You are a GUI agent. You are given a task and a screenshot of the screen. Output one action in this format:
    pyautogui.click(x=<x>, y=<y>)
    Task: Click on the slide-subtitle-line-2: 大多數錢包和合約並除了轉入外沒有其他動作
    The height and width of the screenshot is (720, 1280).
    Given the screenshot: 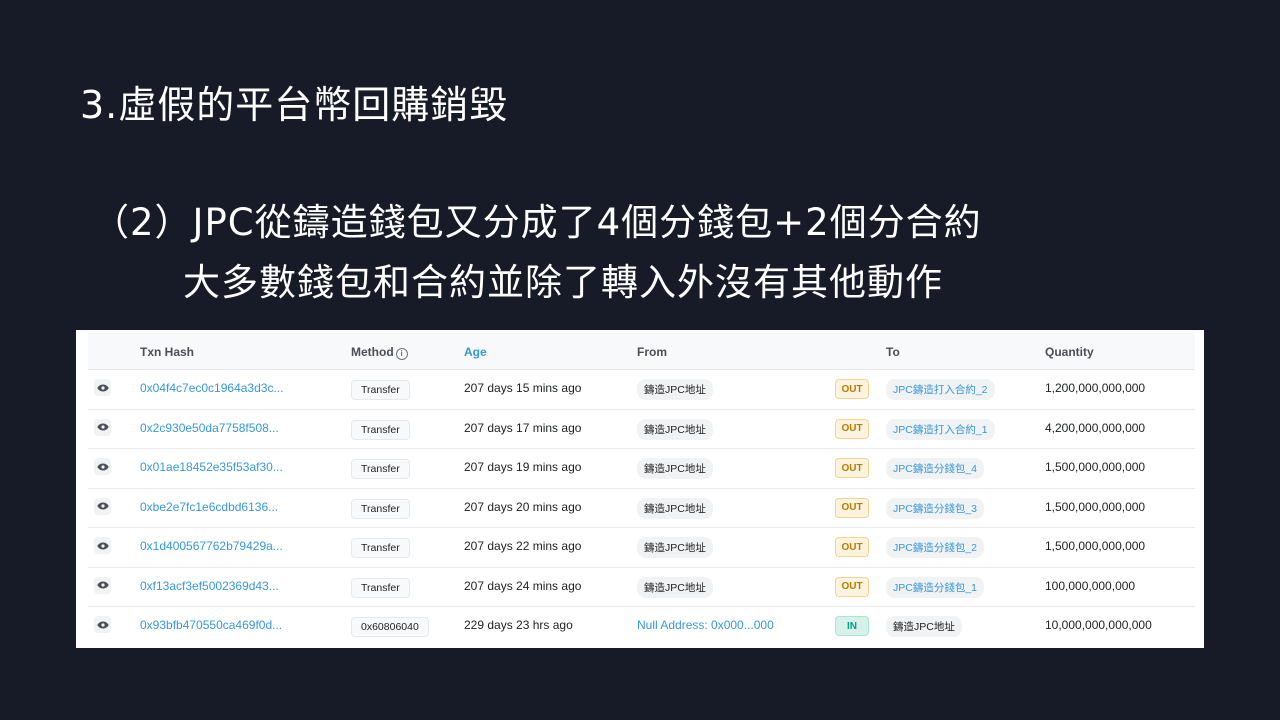 What is the action you would take?
    pyautogui.click(x=563, y=282)
    